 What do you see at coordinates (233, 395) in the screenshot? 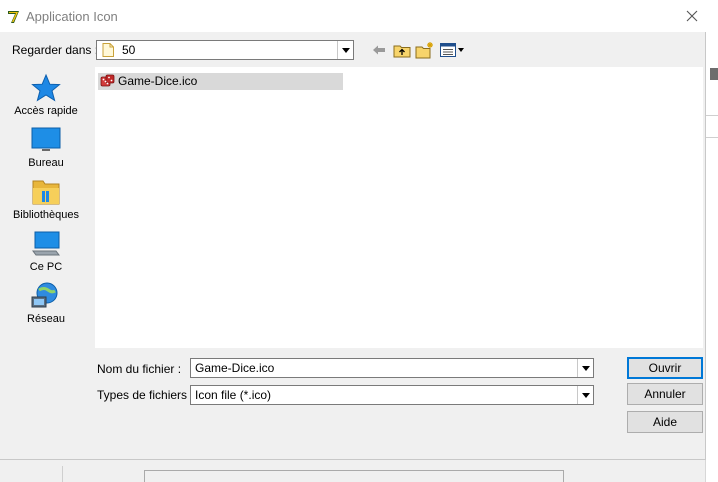
I see `filetype-value: Icon file (*.ico)` at bounding box center [233, 395].